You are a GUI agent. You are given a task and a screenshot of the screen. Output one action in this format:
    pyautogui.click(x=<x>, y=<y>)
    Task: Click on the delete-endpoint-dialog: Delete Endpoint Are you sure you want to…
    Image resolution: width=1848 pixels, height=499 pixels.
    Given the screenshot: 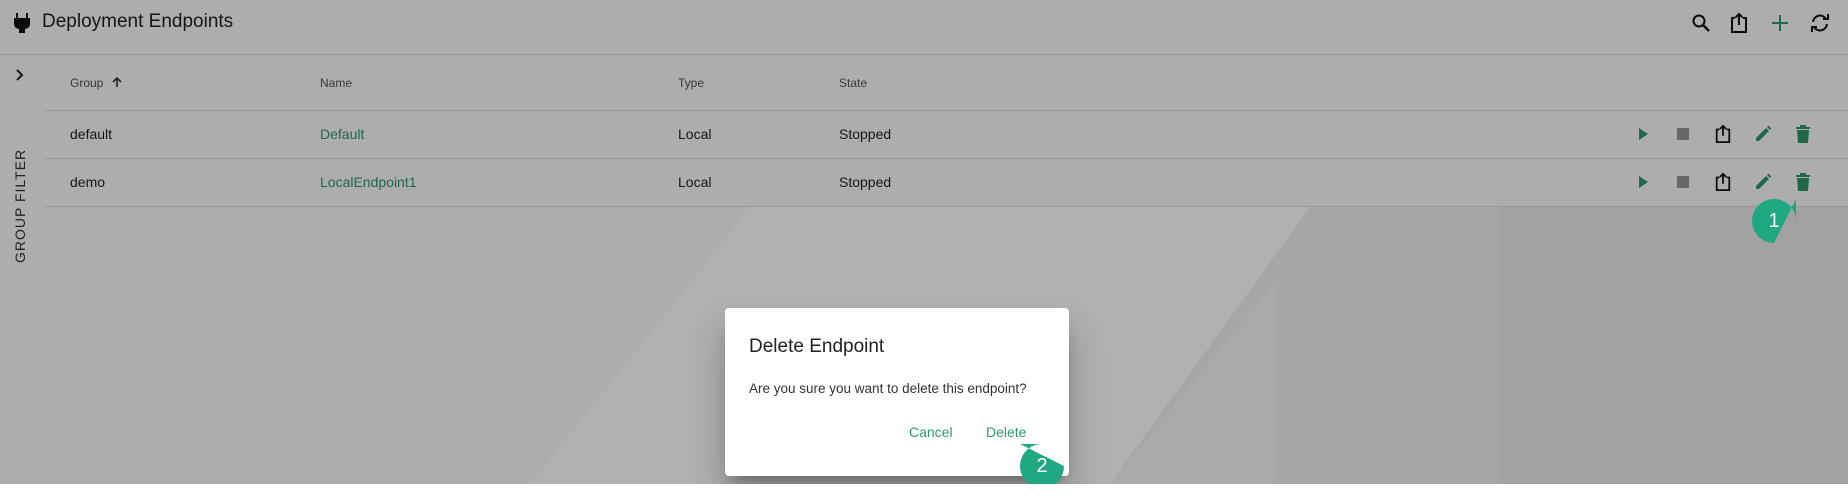 What is the action you would take?
    pyautogui.click(x=897, y=392)
    